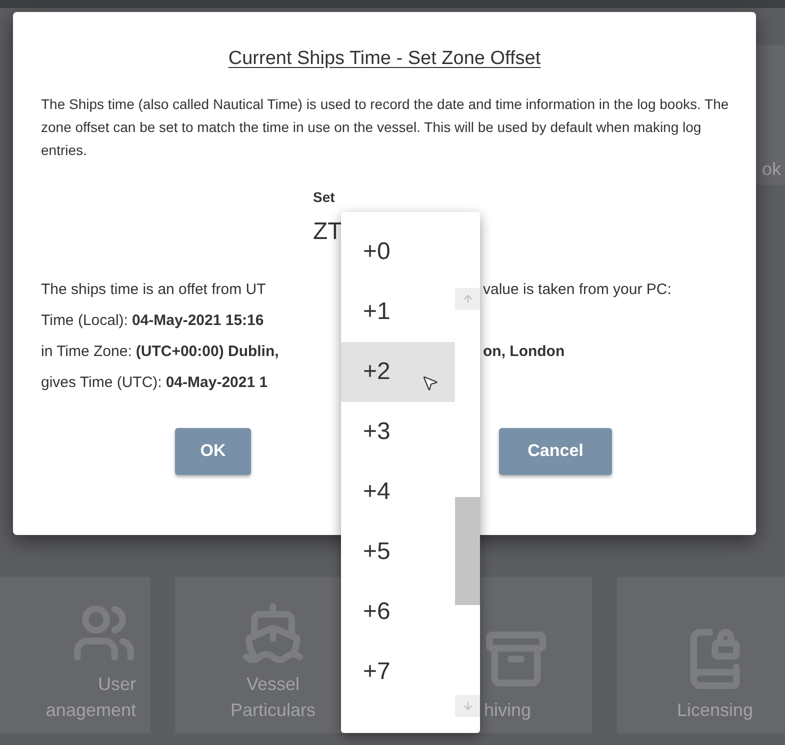 Image resolution: width=785 pixels, height=745 pixels. Describe the element at coordinates (385, 127) in the screenshot. I see `description-text: The Ships time (also called Nautical Time) is used to record the date and time information in the log books. The zone offset can be set to match the time in use on the vessel. This will be used by default when making log entries.` at that location.